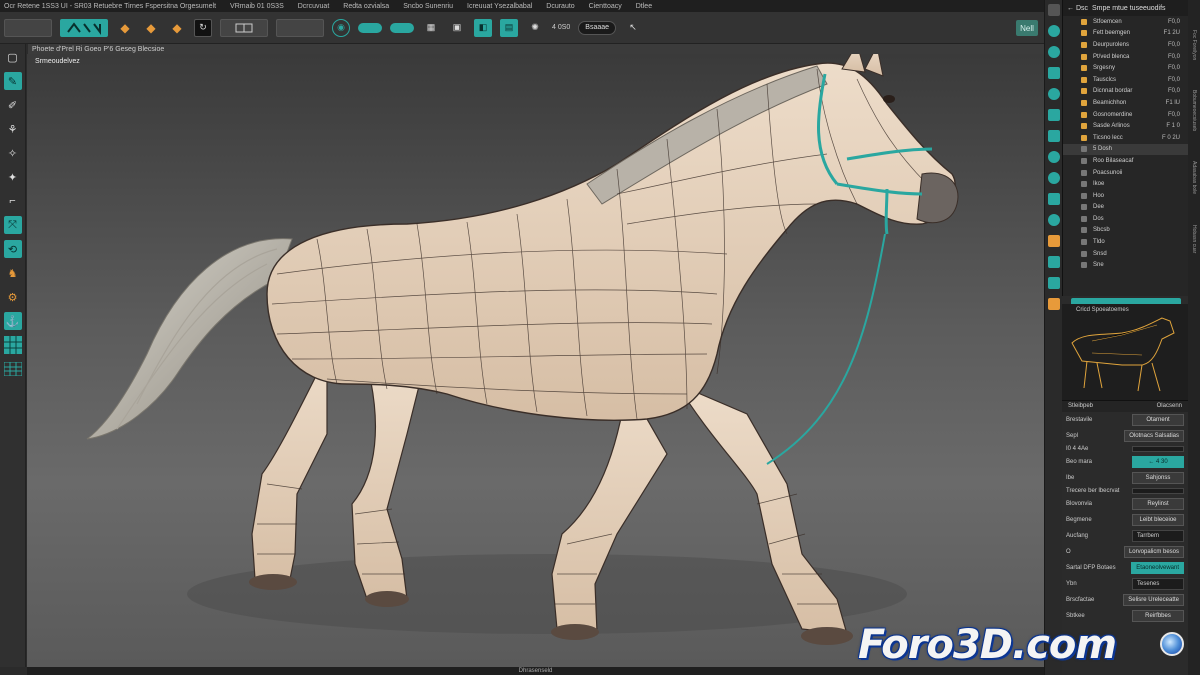  I want to click on transform-tool-icon: ⤧, so click(12, 225).